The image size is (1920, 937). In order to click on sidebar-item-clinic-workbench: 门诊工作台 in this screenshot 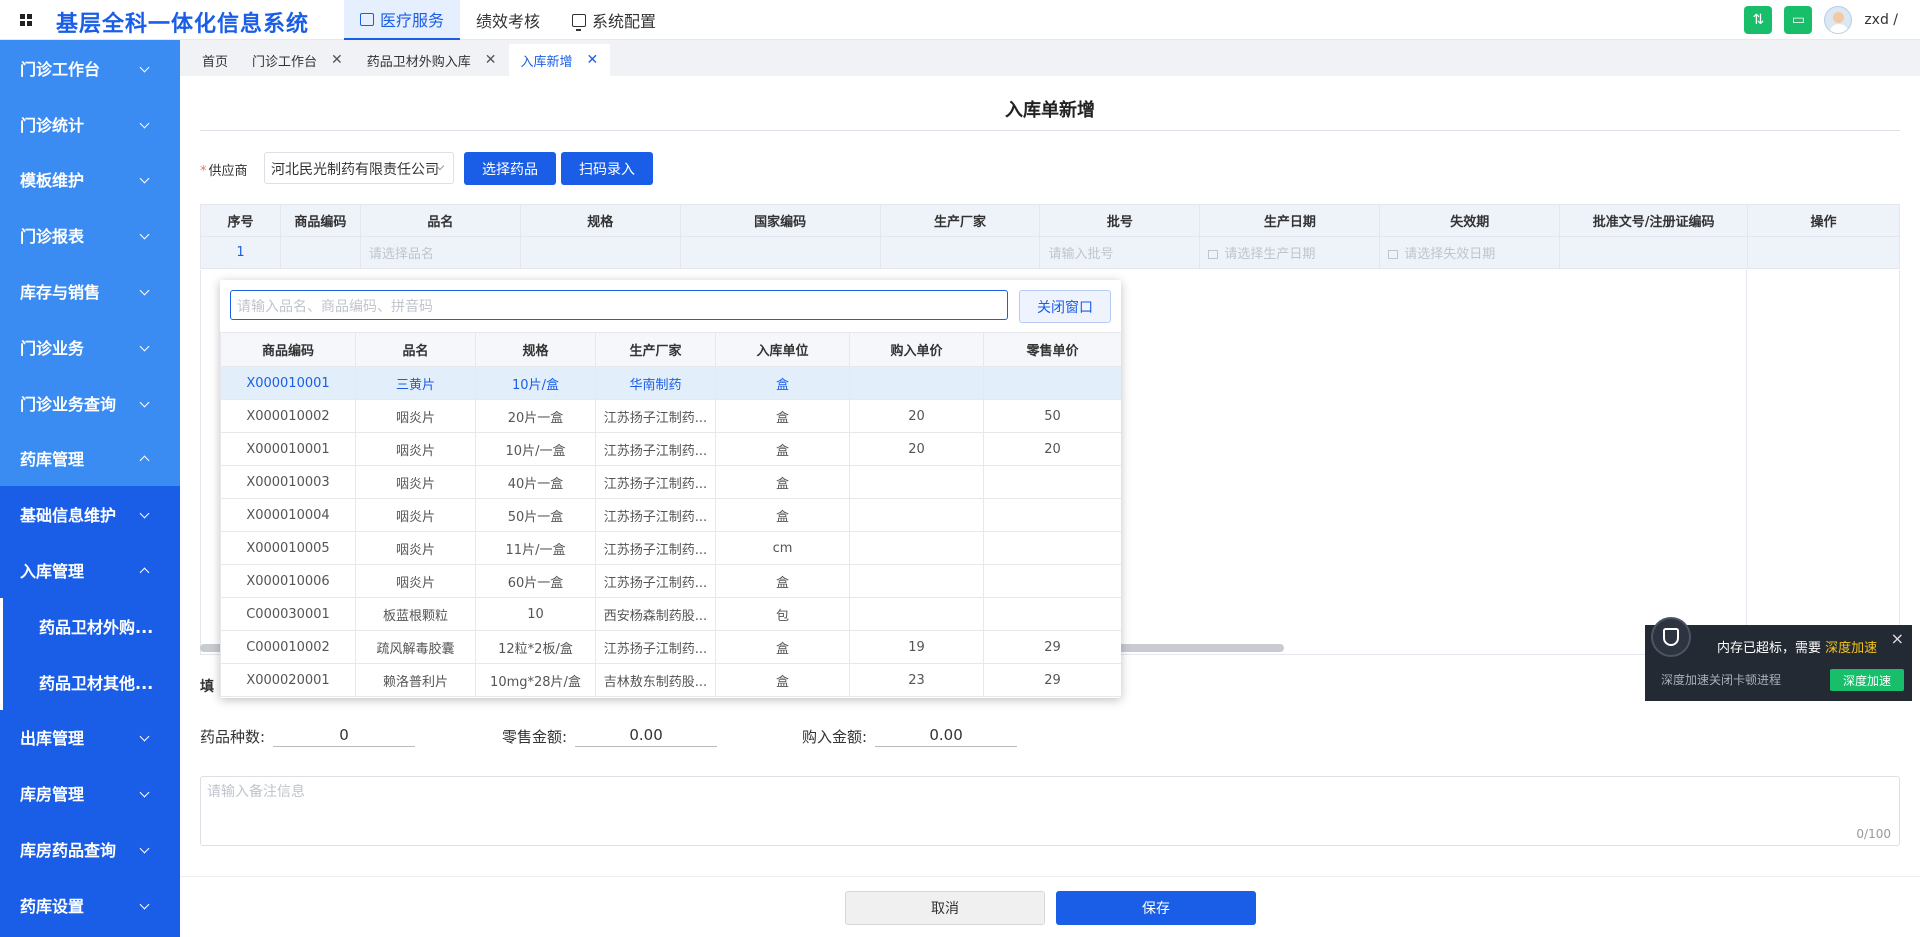, I will do `click(90, 68)`.